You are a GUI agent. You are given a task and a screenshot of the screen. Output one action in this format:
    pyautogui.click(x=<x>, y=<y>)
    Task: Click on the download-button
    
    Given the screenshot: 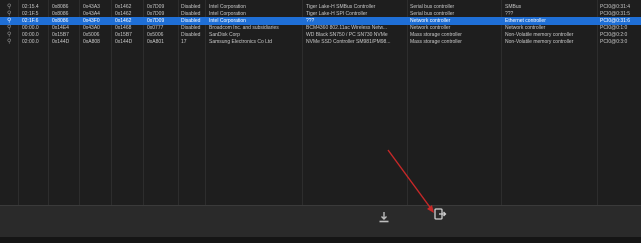 What is the action you would take?
    pyautogui.click(x=384, y=217)
    